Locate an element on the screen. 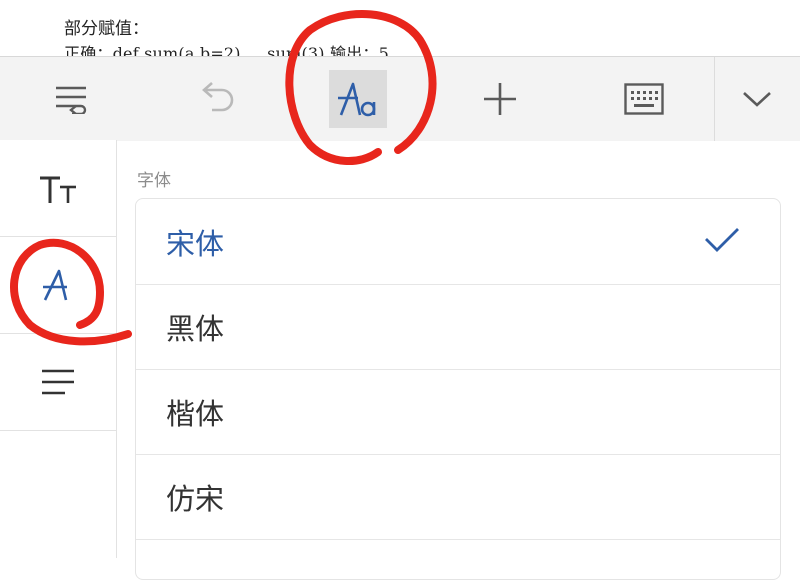 Image resolution: width=800 pixels, height=580 pixels. paragraph-format-icon is located at coordinates (71, 100).